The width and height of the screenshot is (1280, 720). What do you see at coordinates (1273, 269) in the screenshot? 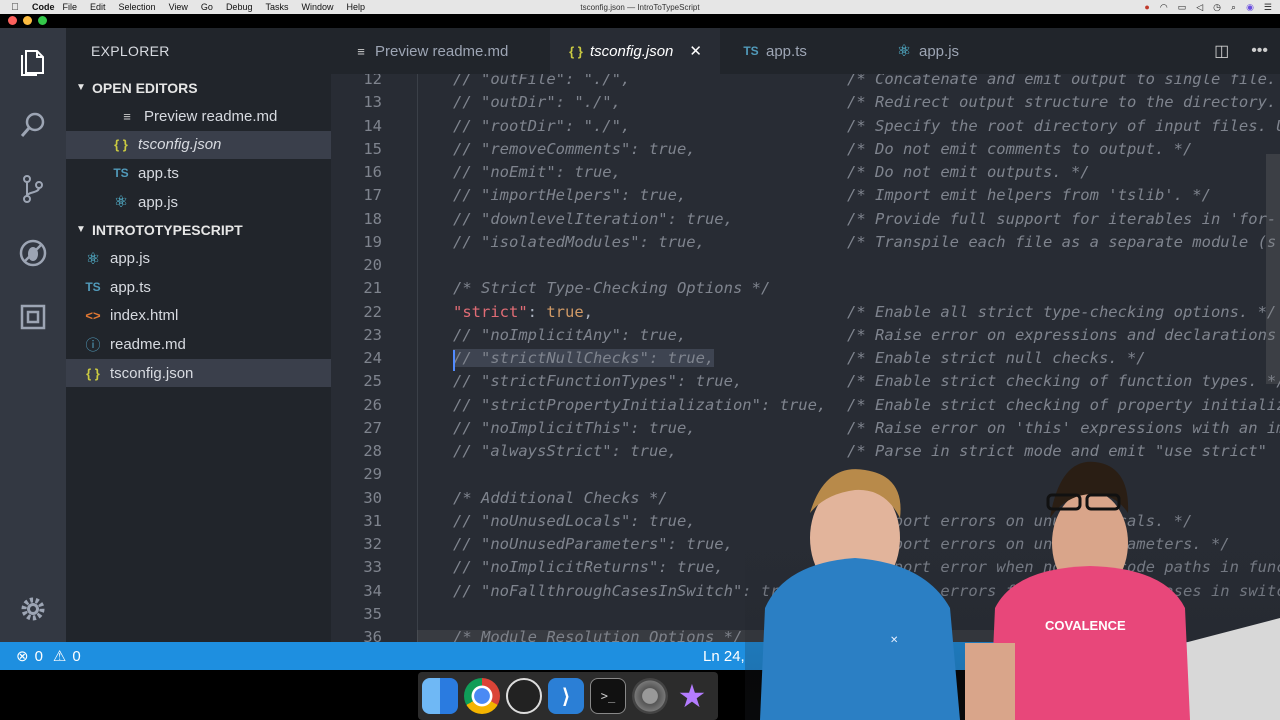
I see `vertical-scrollbar` at bounding box center [1273, 269].